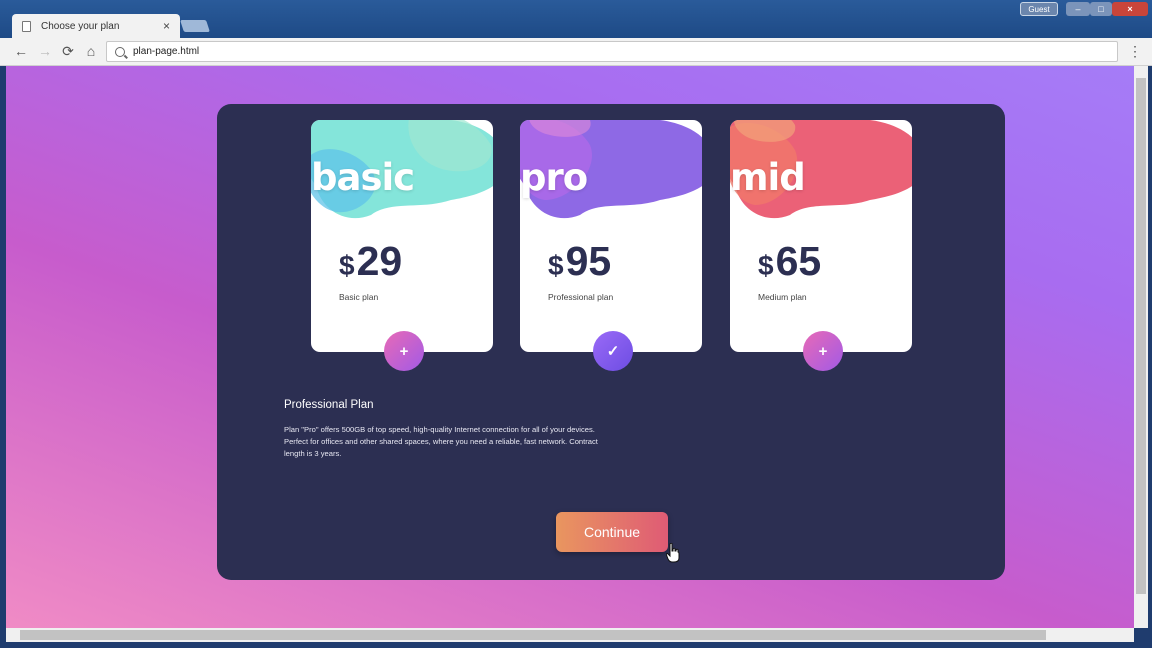  I want to click on back-arrow-icon: ←, so click(21, 51).